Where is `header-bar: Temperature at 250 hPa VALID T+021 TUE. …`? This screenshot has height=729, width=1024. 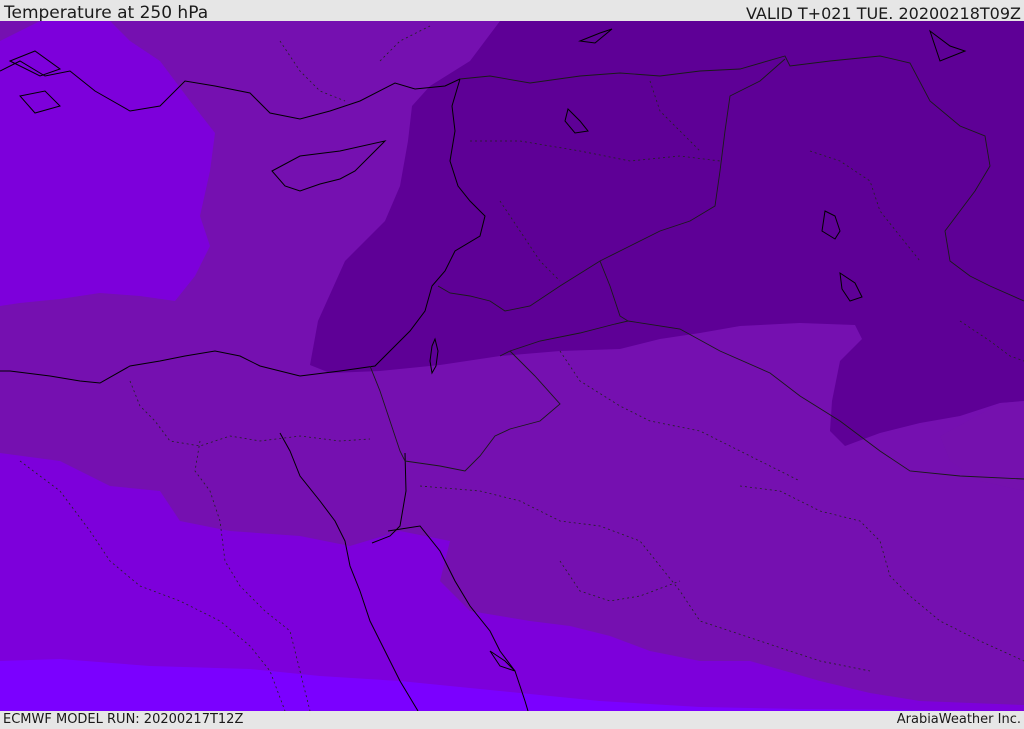 header-bar: Temperature at 250 hPa VALID T+021 TUE. … is located at coordinates (512, 11).